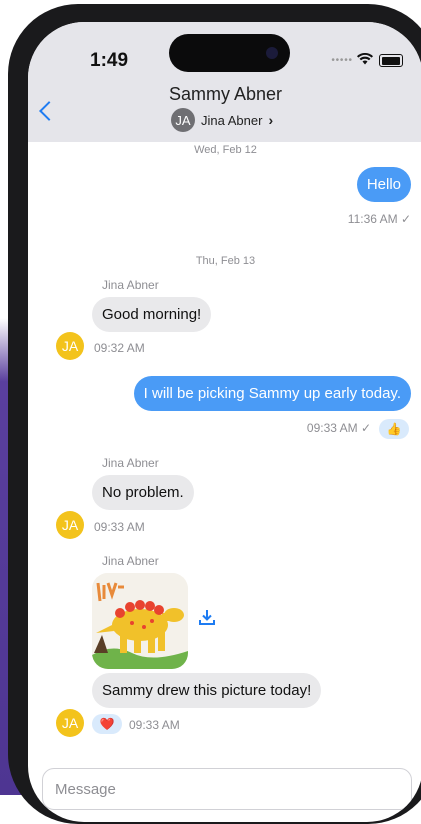 This screenshot has height=824, width=421. Describe the element at coordinates (107, 724) in the screenshot. I see `reaction-badge: ❤️` at that location.